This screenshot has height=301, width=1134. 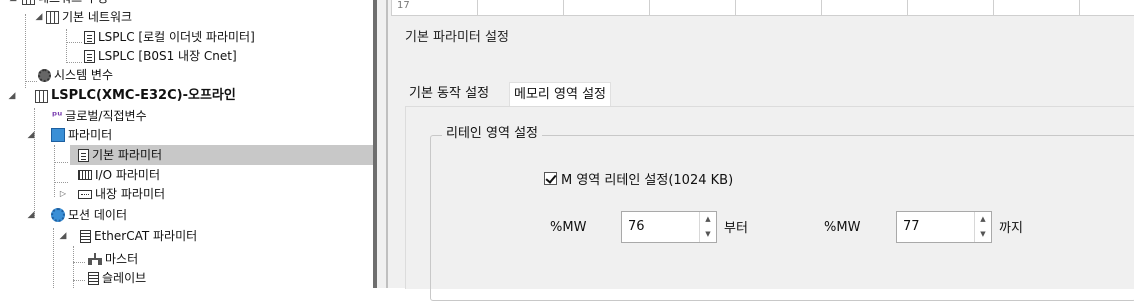 I want to click on tree-item-plc: ◢ LSPLC(XMC-E32C)-오프라인, so click(x=122, y=96).